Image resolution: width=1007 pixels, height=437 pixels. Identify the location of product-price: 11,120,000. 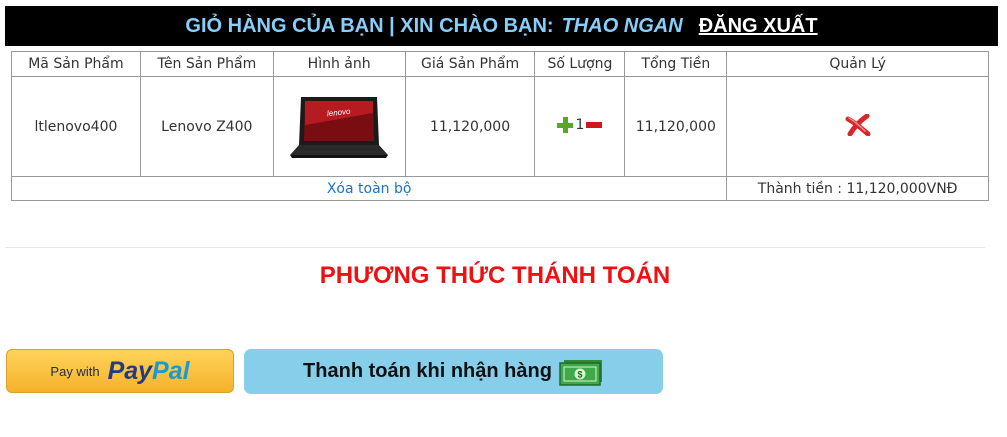
(470, 126).